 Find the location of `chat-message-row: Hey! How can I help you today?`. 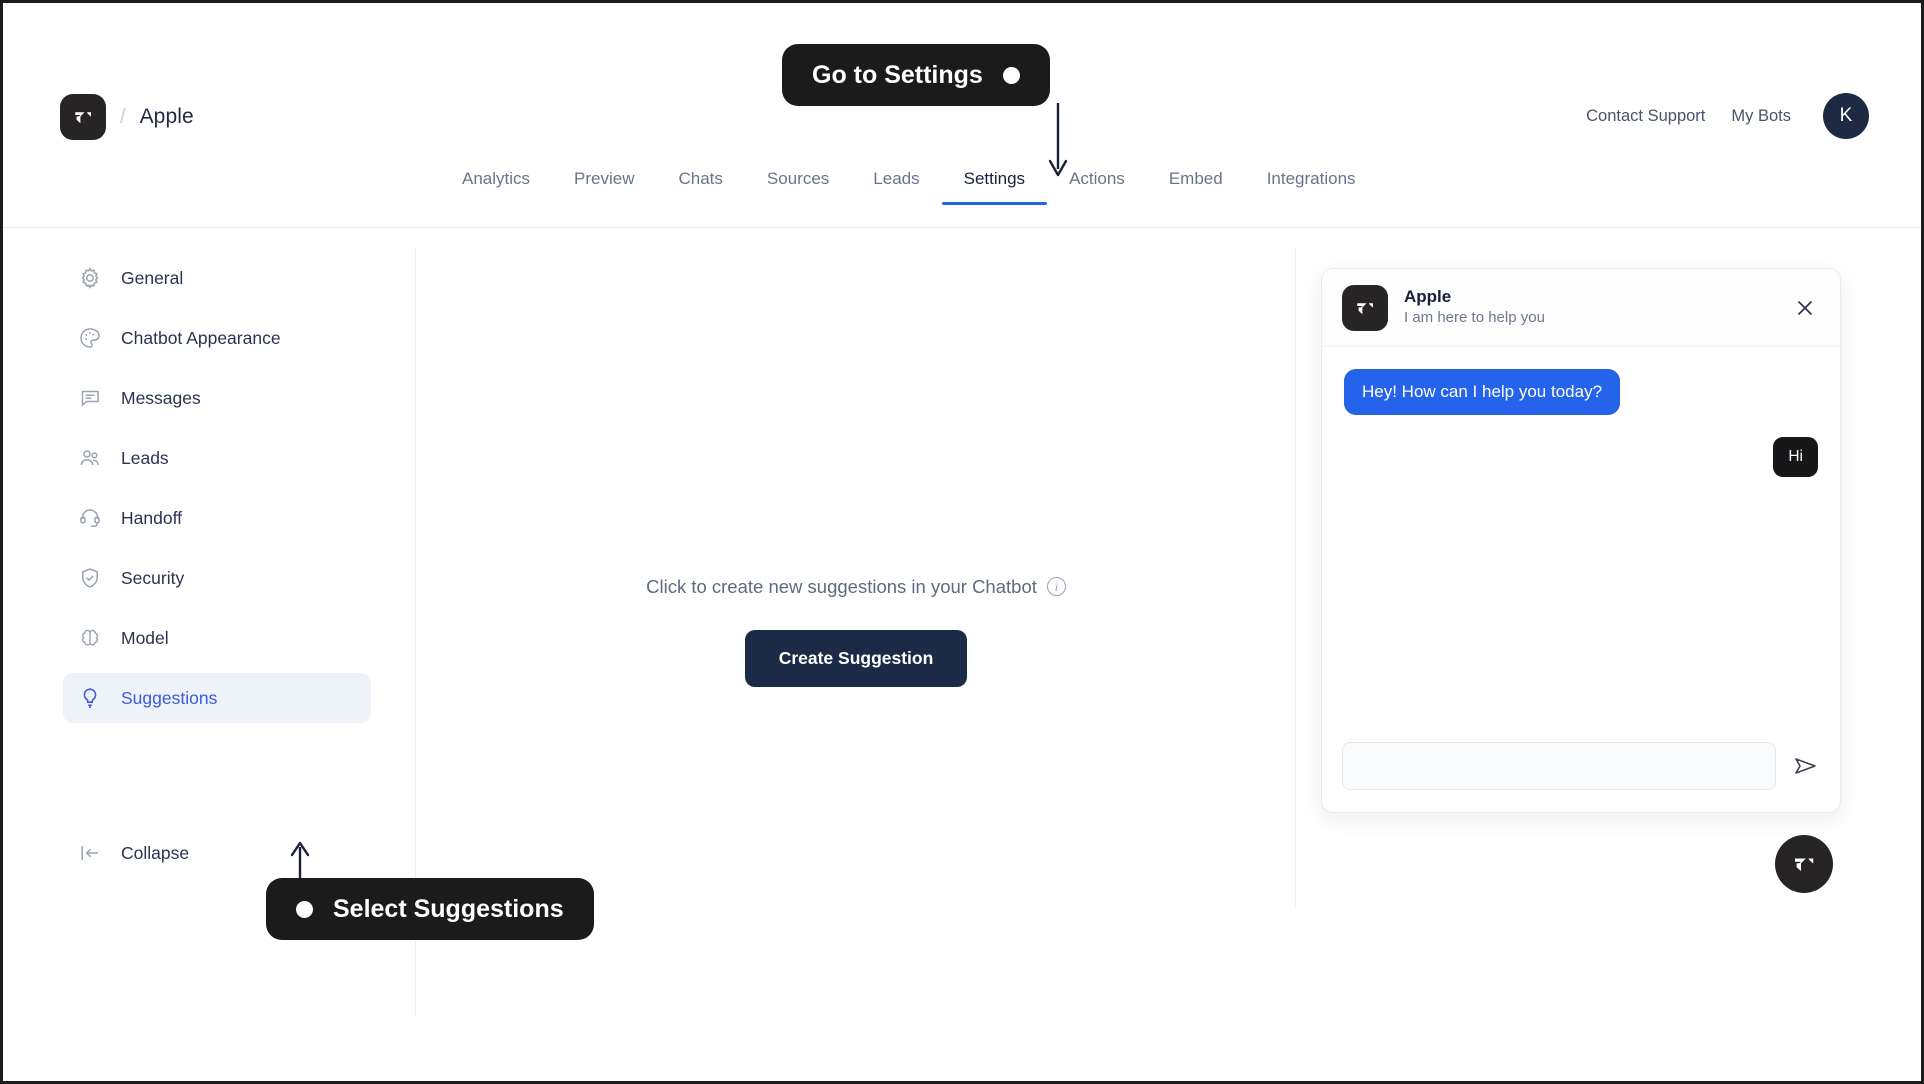

chat-message-row: Hey! How can I help you today? is located at coordinates (1581, 392).